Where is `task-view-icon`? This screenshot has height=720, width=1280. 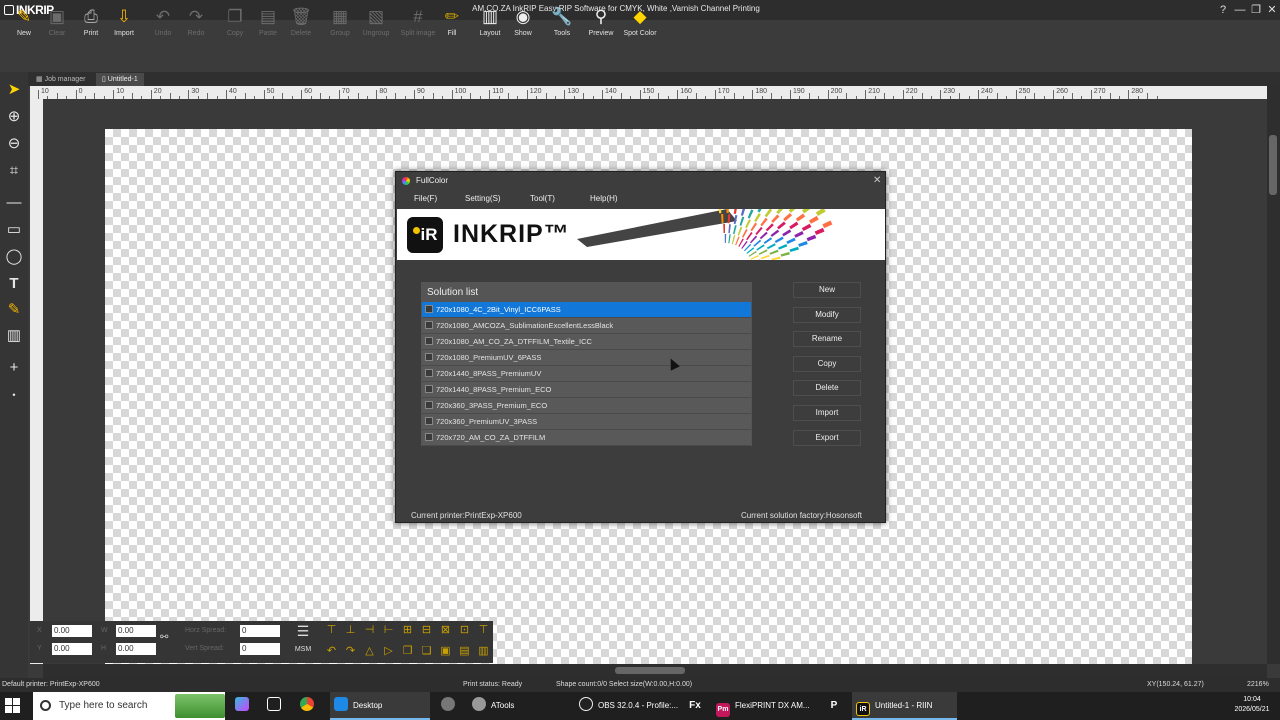
task-view-icon is located at coordinates (274, 706).